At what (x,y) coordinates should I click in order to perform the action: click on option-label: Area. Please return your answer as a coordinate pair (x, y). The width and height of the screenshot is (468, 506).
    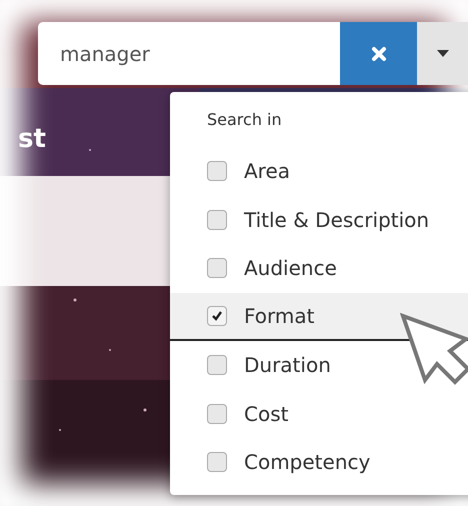
    Looking at the image, I should click on (267, 171).